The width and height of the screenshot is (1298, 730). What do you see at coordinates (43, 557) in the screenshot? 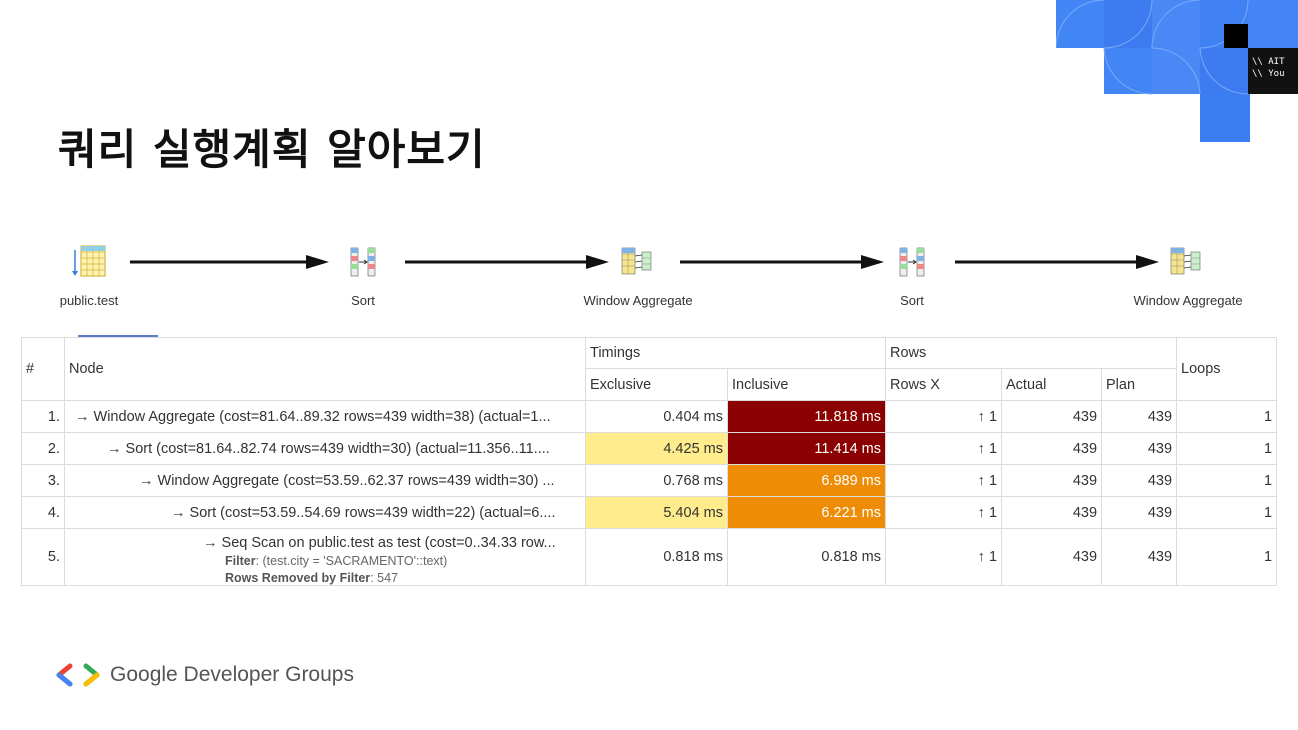
I see `row-index: 5.` at bounding box center [43, 557].